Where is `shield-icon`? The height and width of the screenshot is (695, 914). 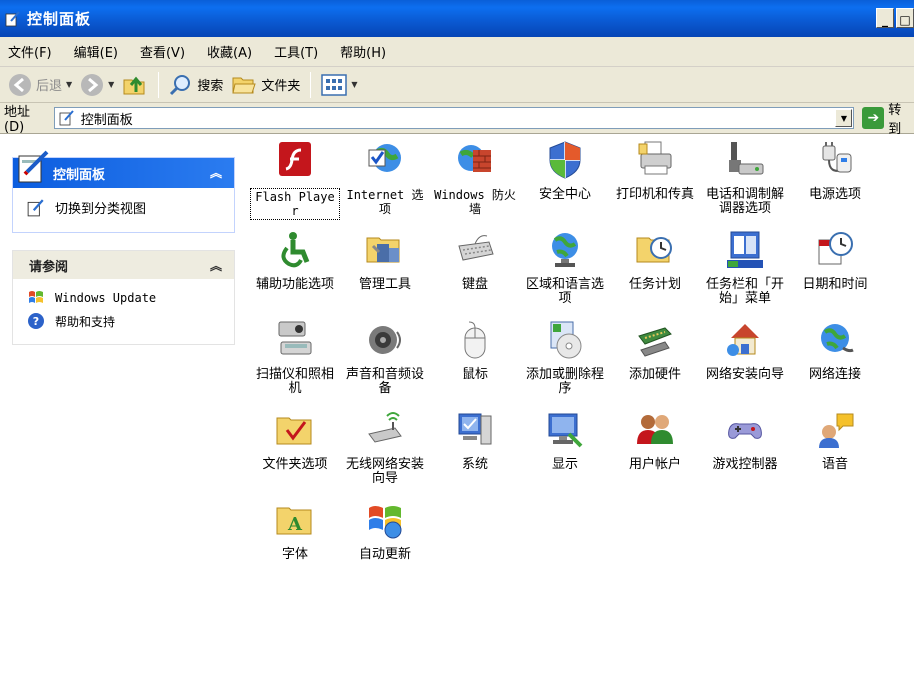
shield-icon is located at coordinates (565, 160).